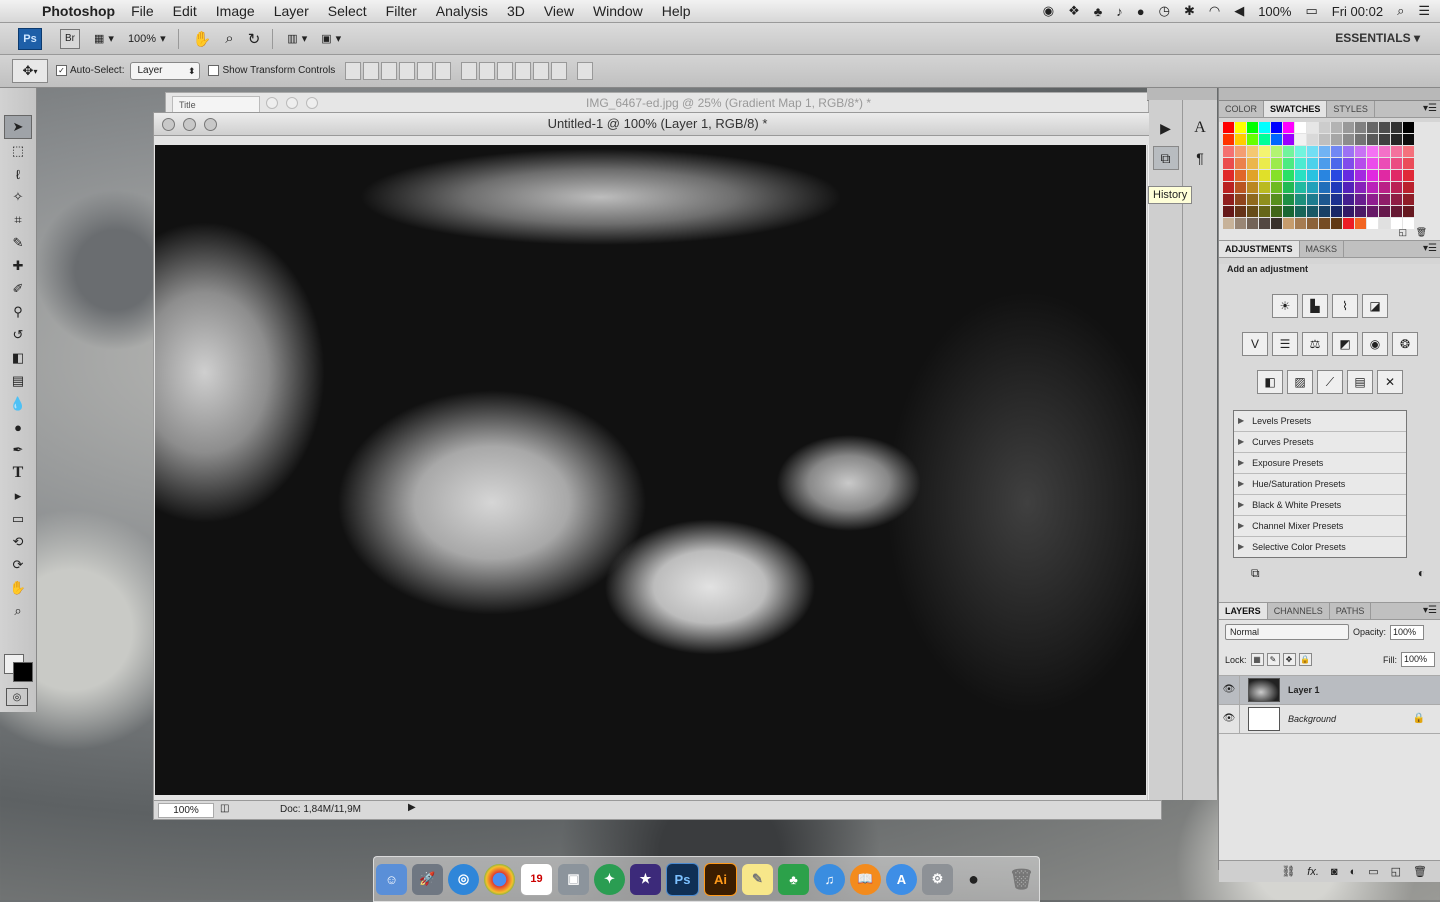 Image resolution: width=1440 pixels, height=902 pixels. What do you see at coordinates (1285, 344) in the screenshot?
I see `hue-saturation-icon: ☰` at bounding box center [1285, 344].